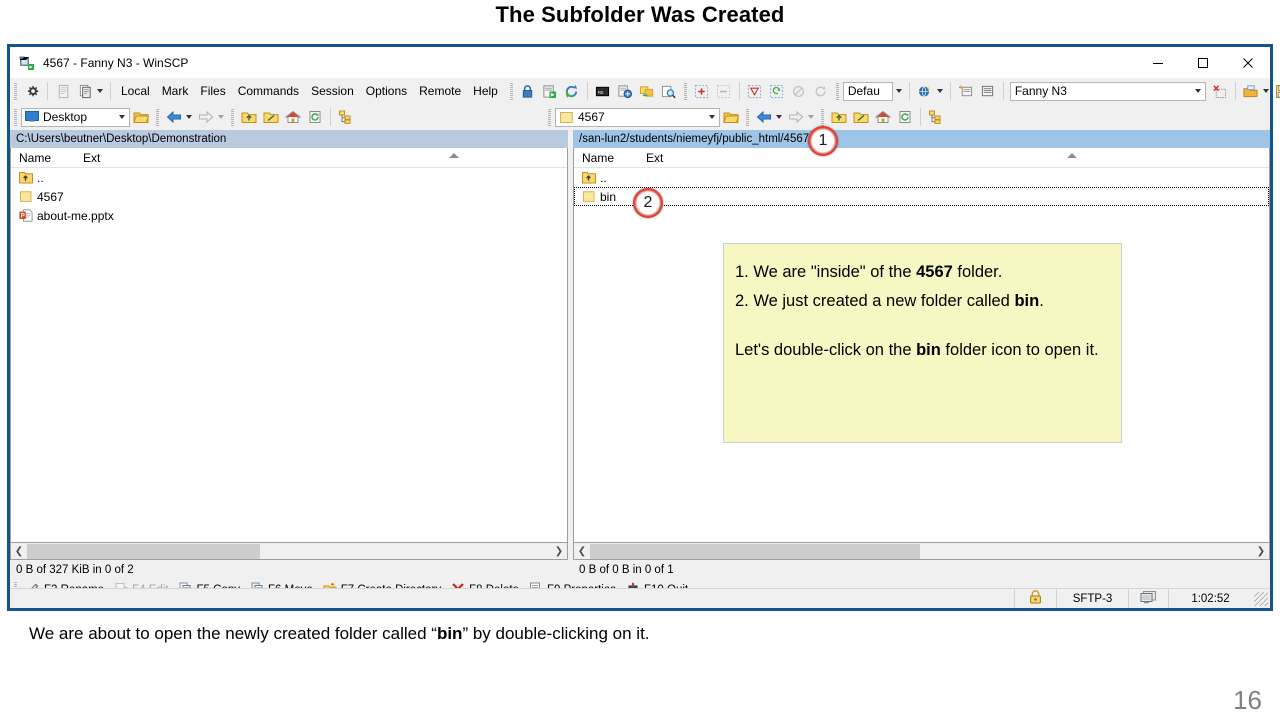 Image resolution: width=1280 pixels, height=720 pixels. What do you see at coordinates (289, 215) in the screenshot?
I see `table-row: P about-me.pptx` at bounding box center [289, 215].